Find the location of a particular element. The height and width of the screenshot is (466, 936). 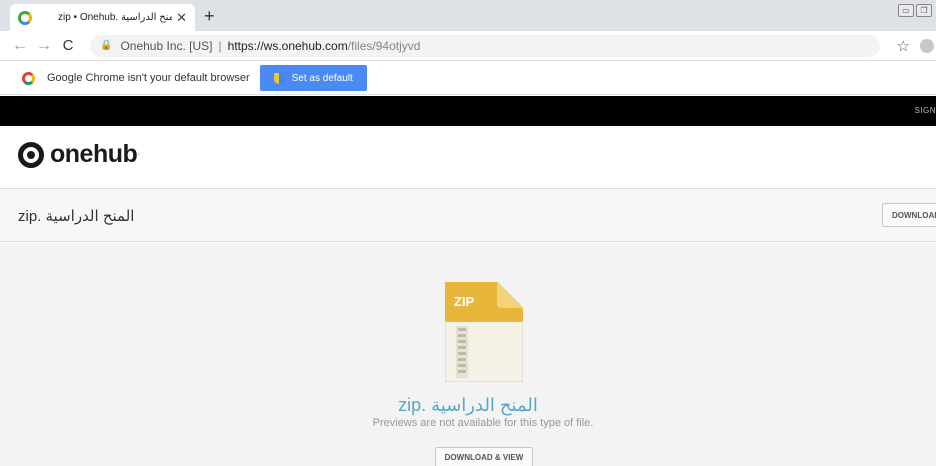

onehub-logo-icon is located at coordinates (31, 154).